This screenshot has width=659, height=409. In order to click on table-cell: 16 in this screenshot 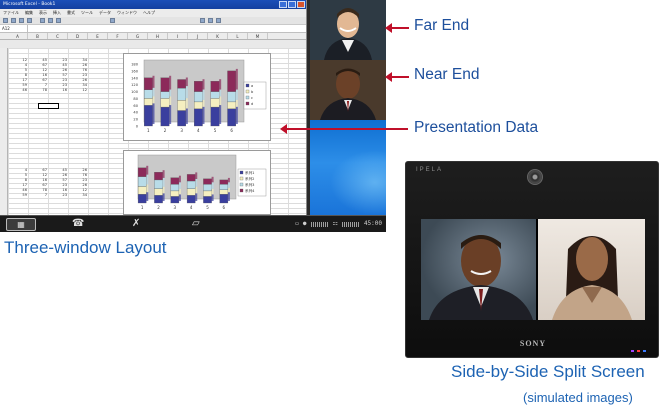, I will do `click(60, 90)`.